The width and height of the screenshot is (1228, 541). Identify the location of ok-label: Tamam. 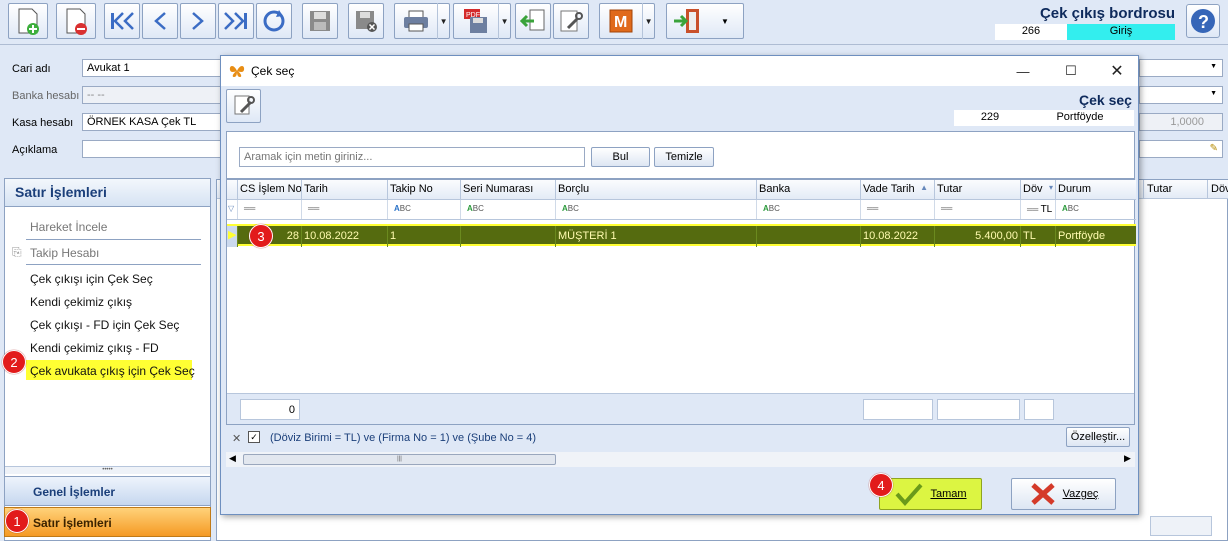
(948, 494).